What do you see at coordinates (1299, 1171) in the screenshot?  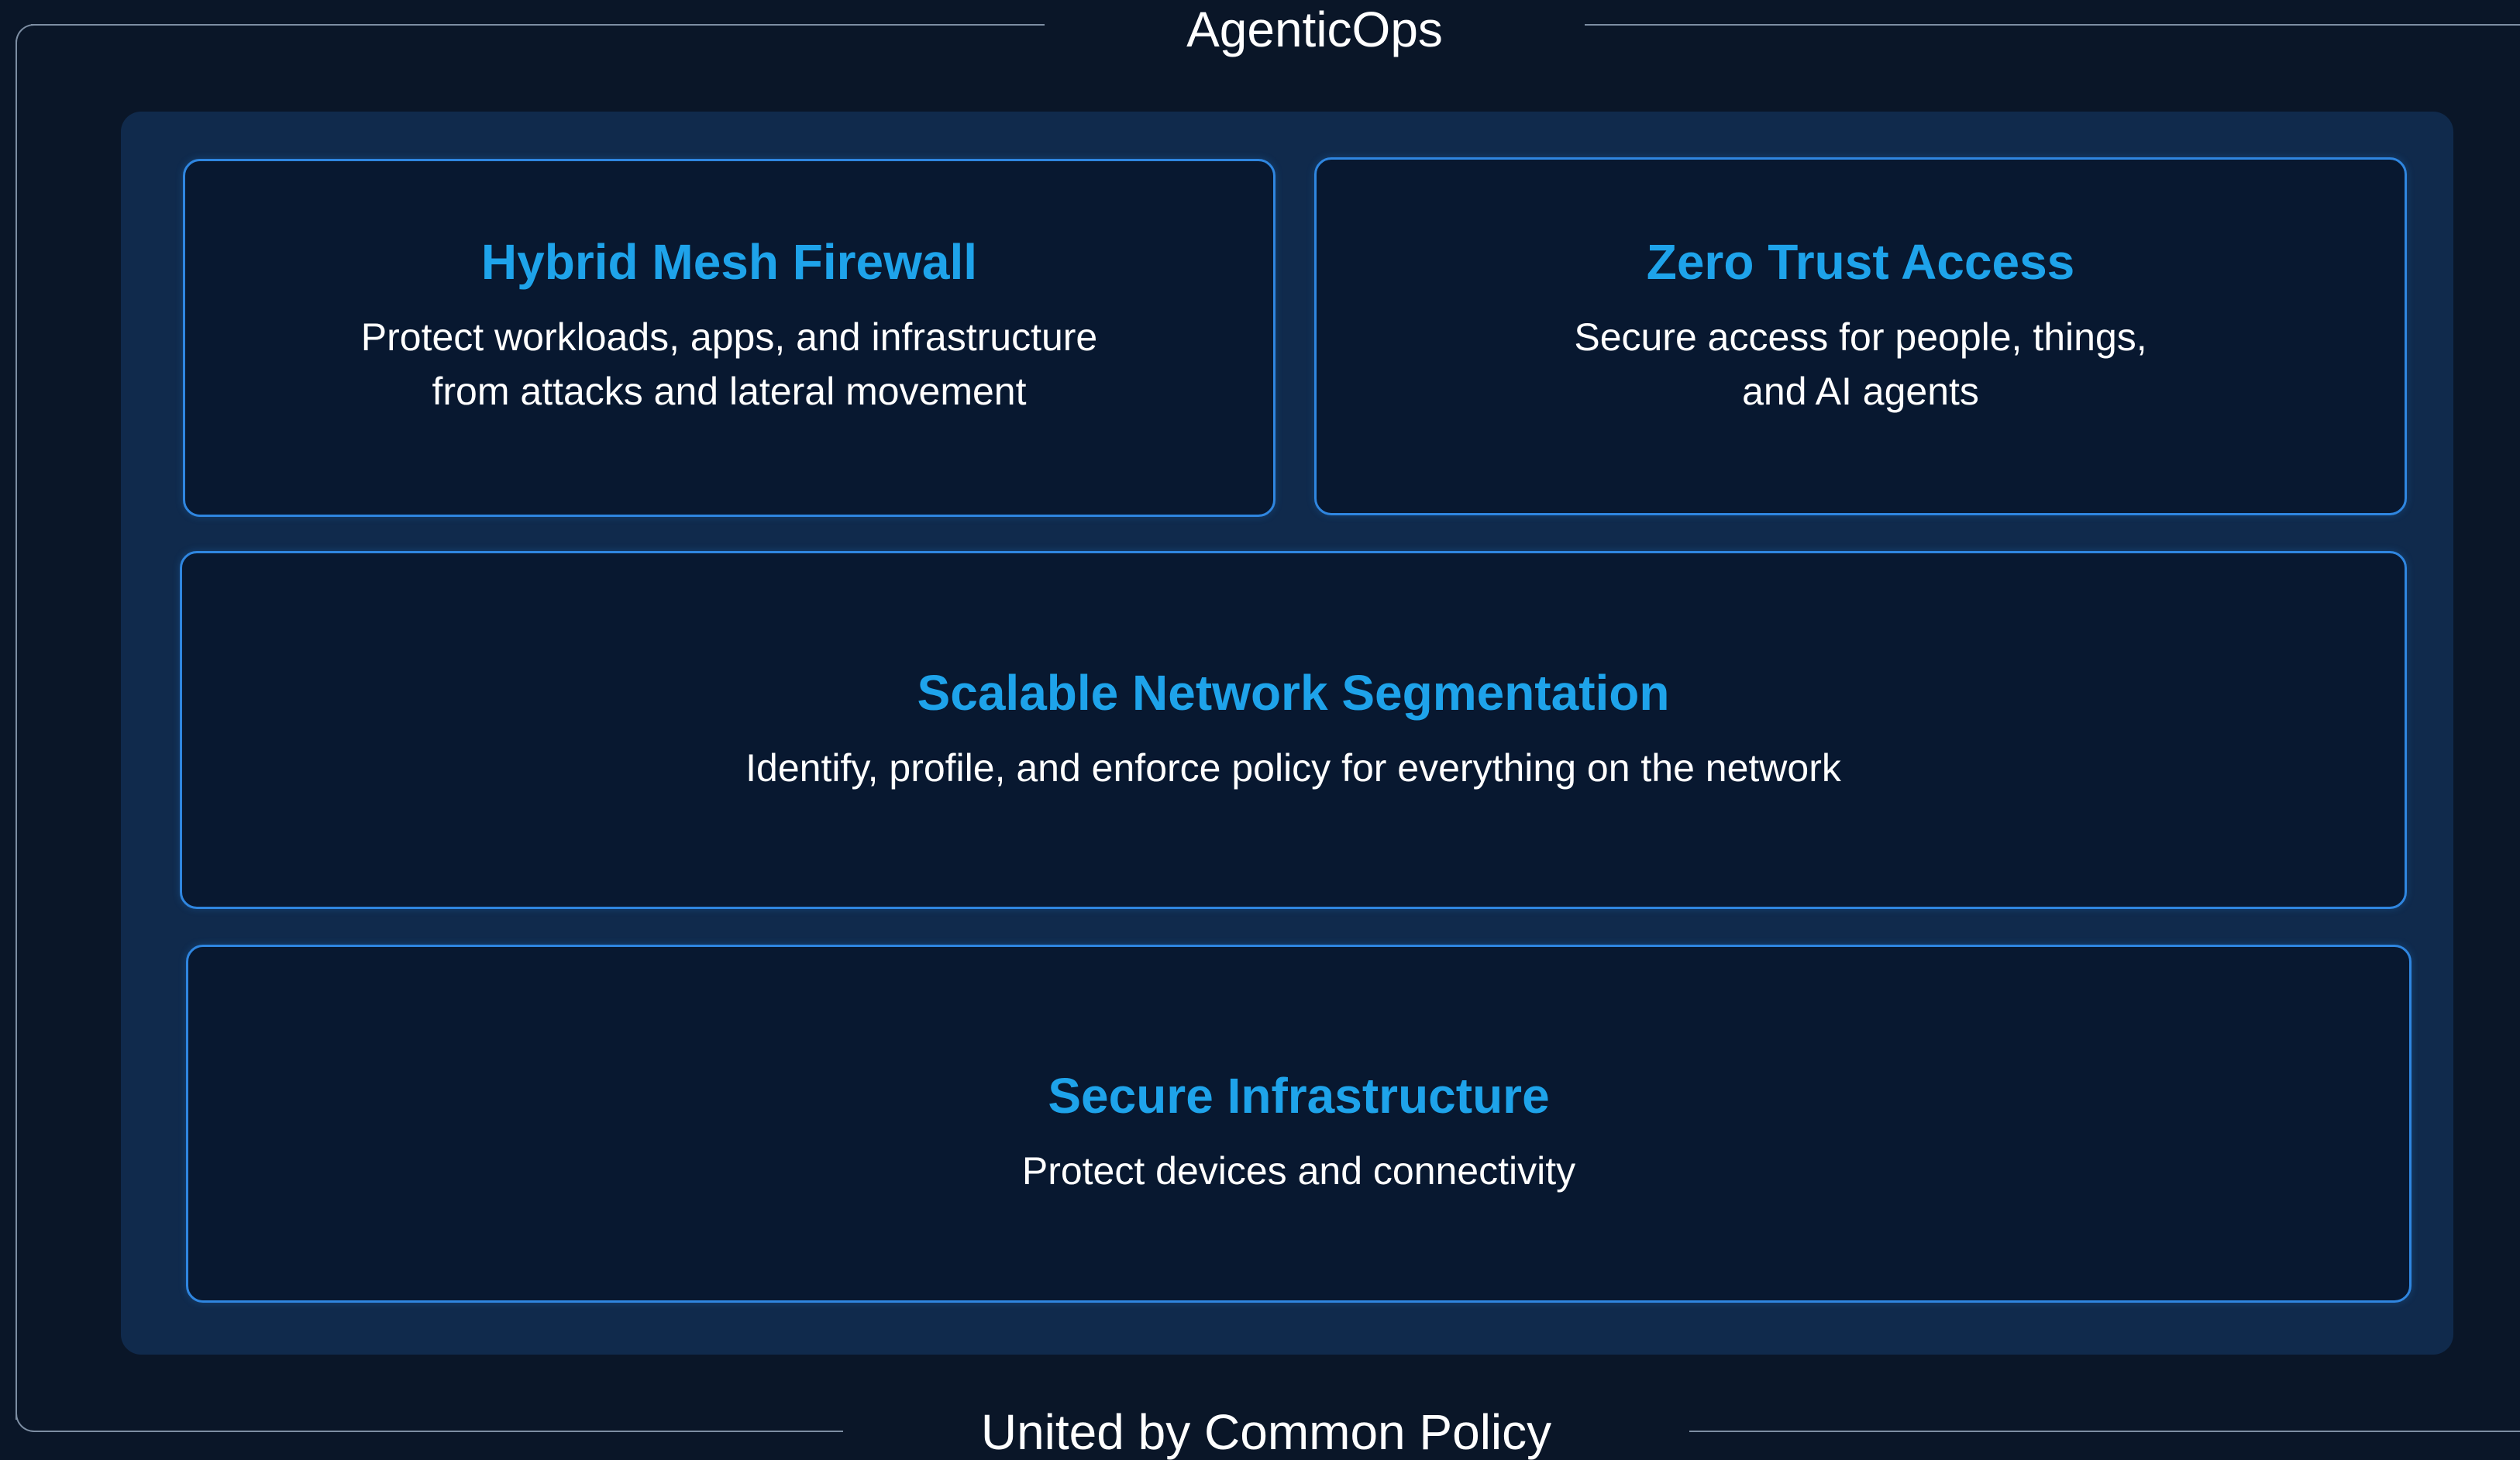 I see `card-description-line: Protect devices and connectivity` at bounding box center [1299, 1171].